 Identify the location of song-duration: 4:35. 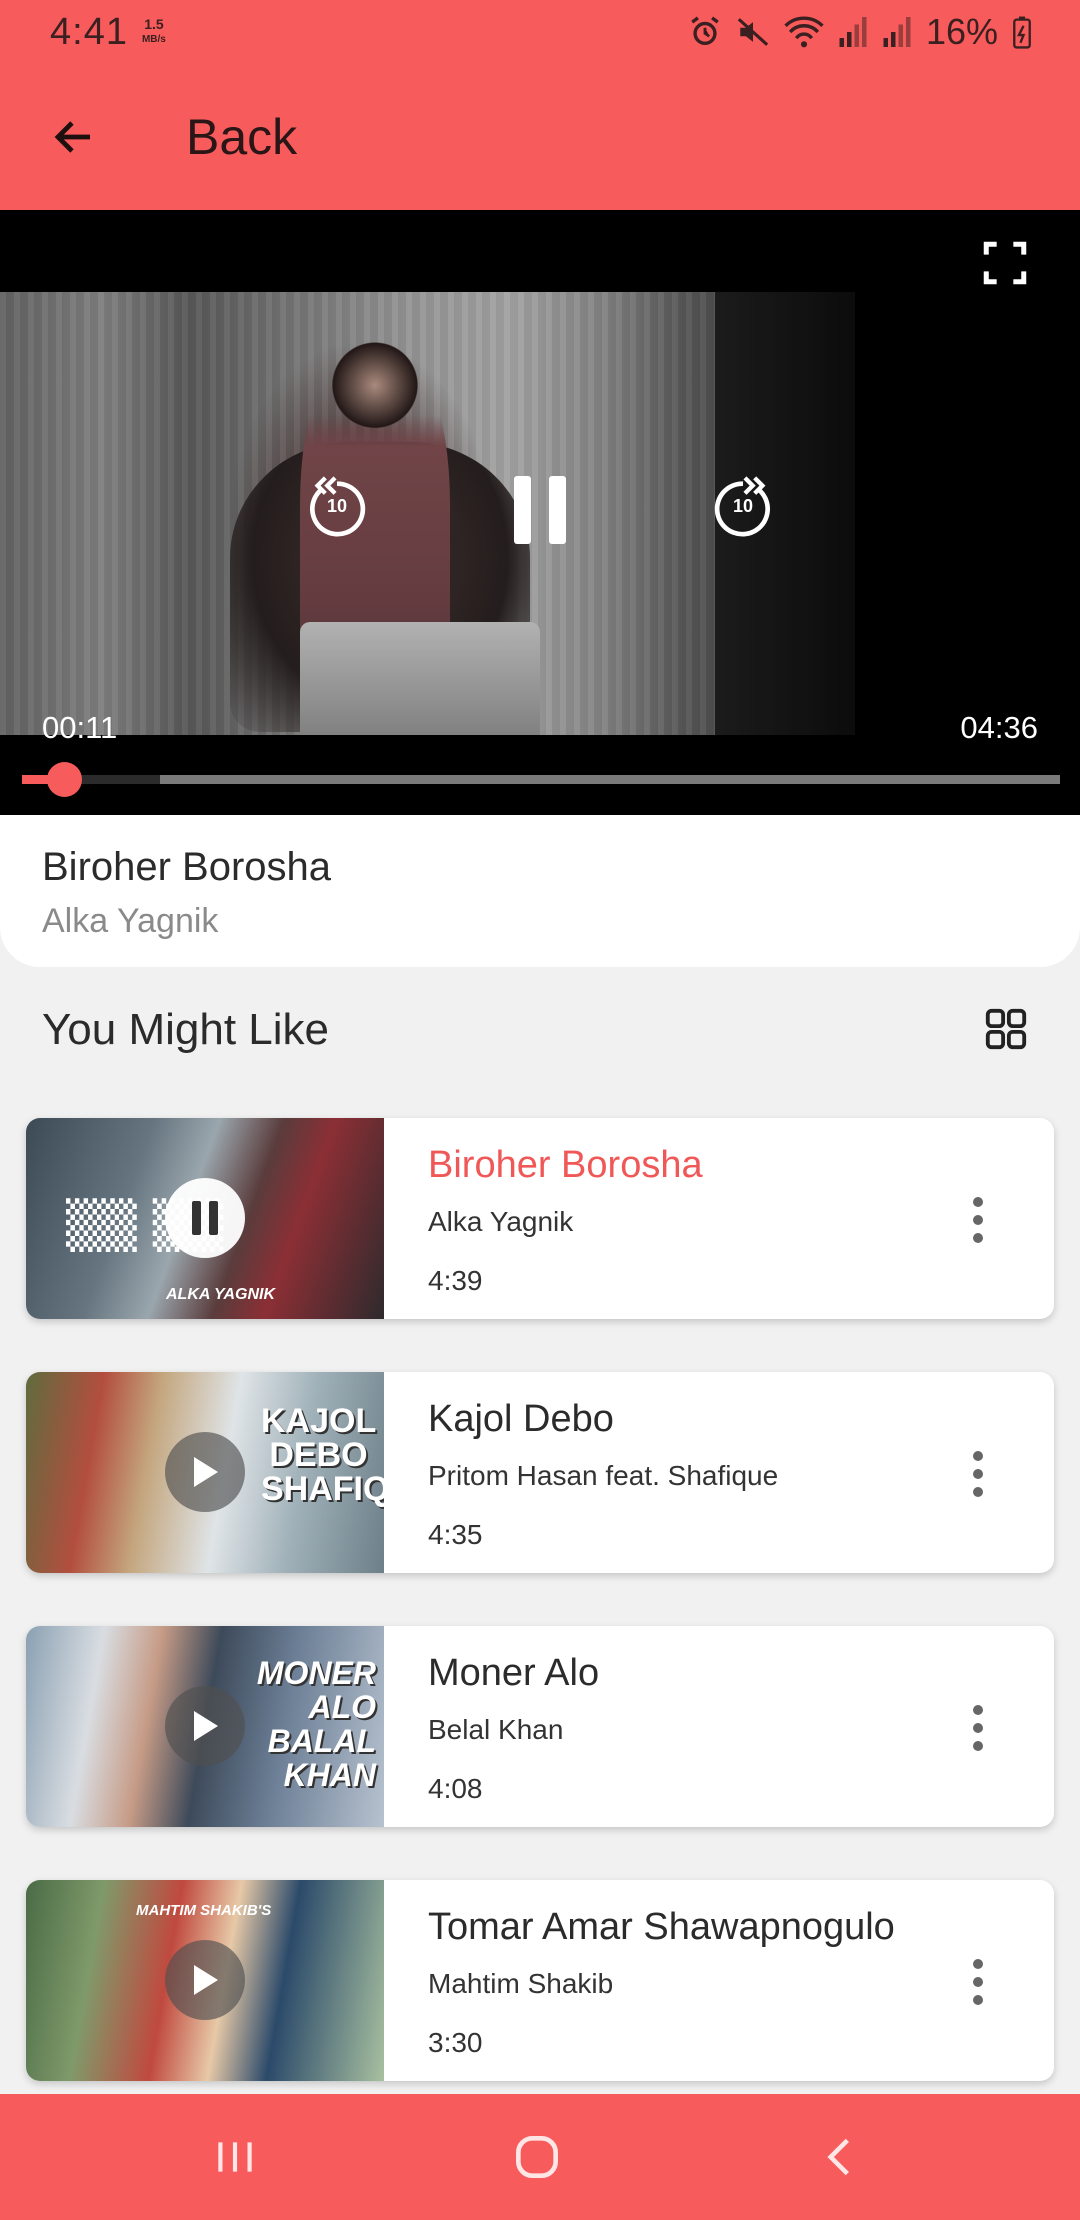
(455, 1534).